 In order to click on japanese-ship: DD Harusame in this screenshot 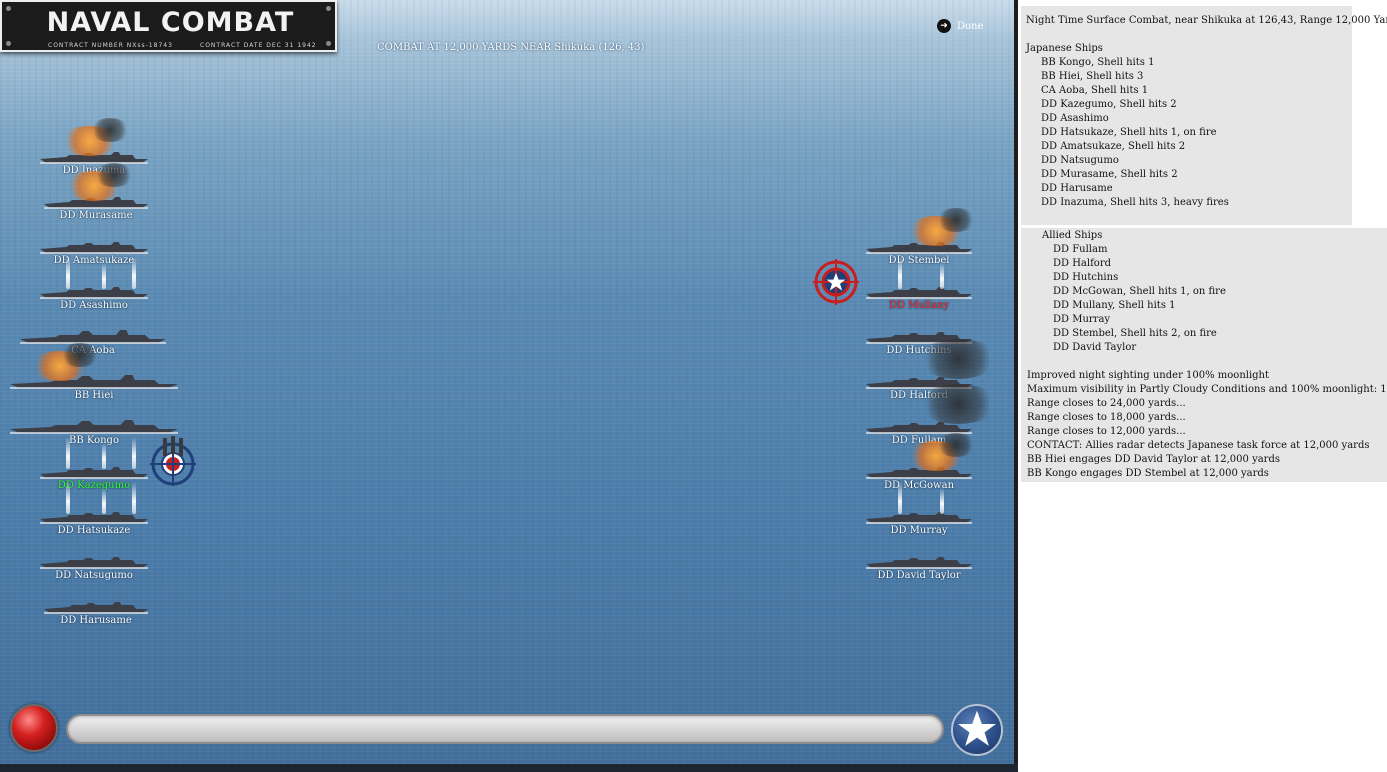, I will do `click(96, 604)`.